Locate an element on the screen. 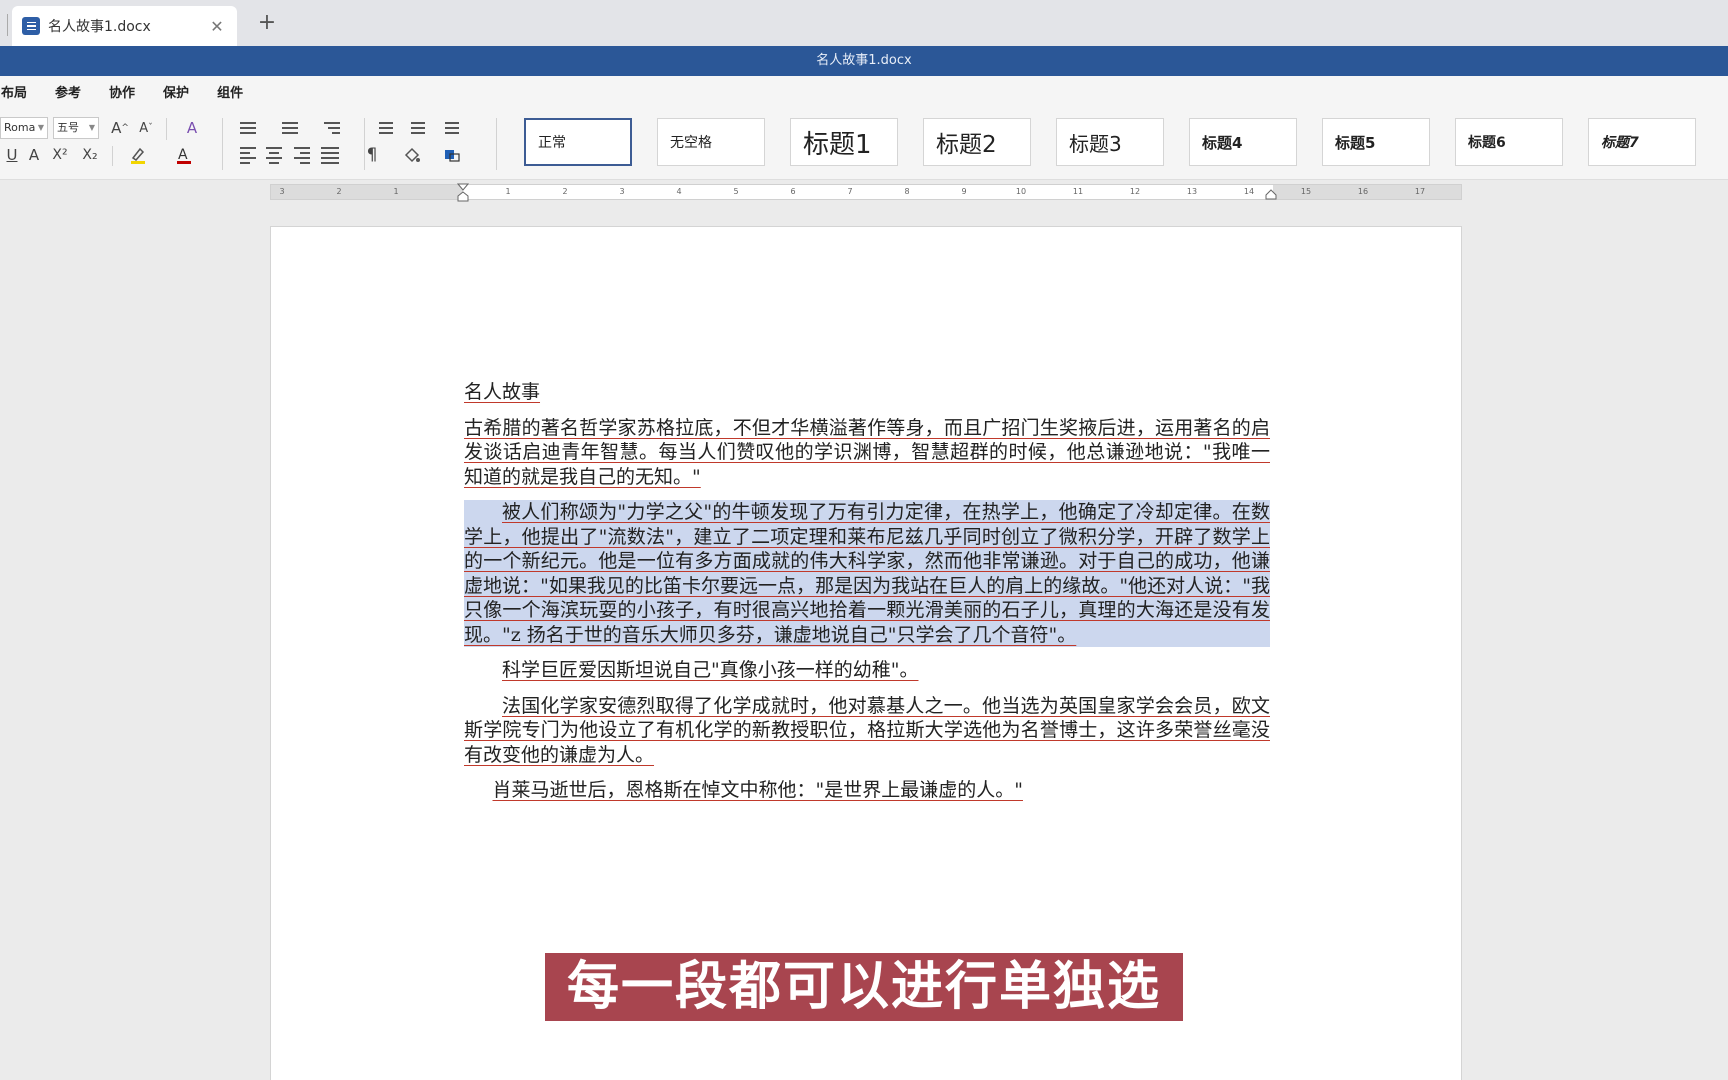 Image resolution: width=1728 pixels, height=1080 pixels. ruler-tick: 9 is located at coordinates (964, 191).